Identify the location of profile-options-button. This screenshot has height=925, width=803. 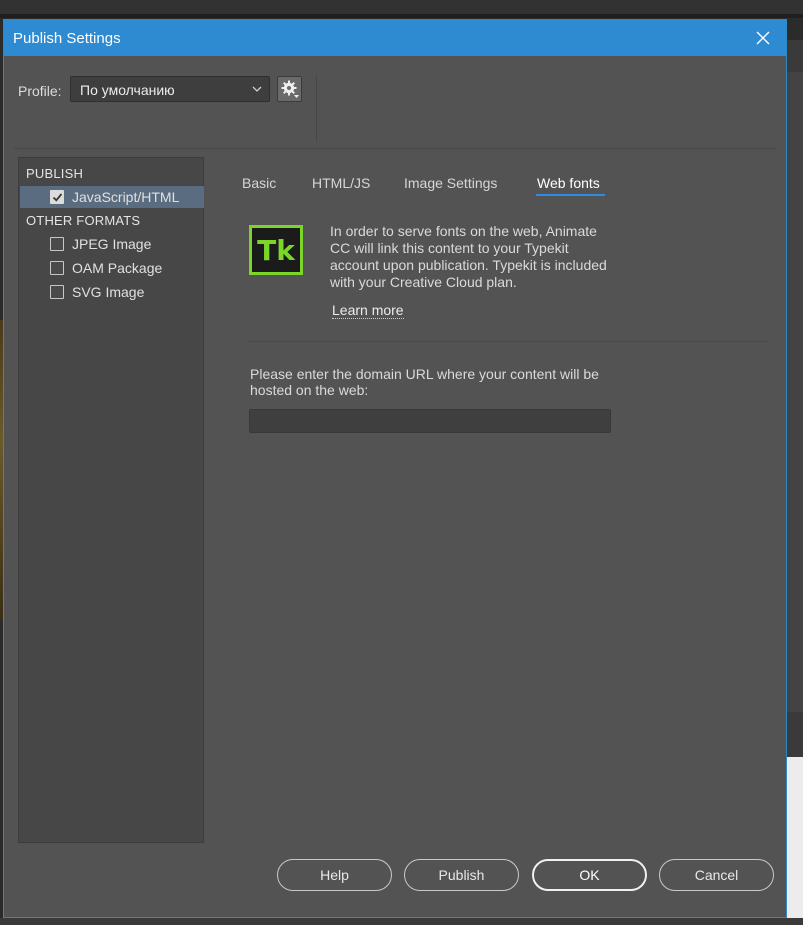
(289, 89).